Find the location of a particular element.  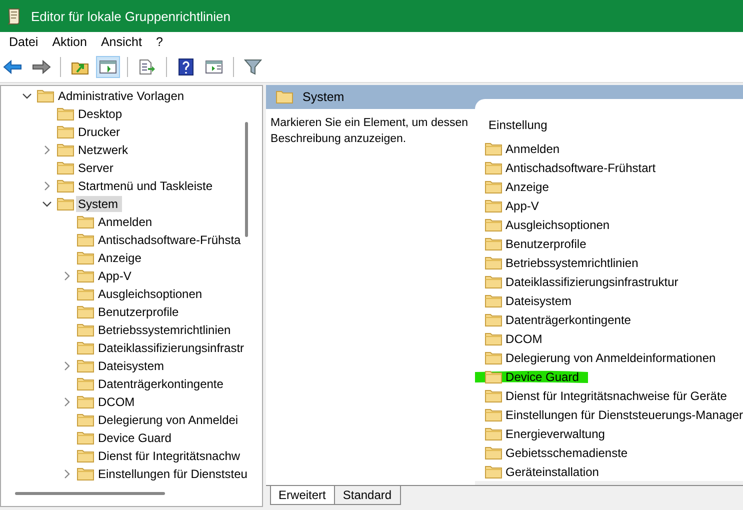

tree-item: Startmenü und Taskleiste is located at coordinates (146, 186).